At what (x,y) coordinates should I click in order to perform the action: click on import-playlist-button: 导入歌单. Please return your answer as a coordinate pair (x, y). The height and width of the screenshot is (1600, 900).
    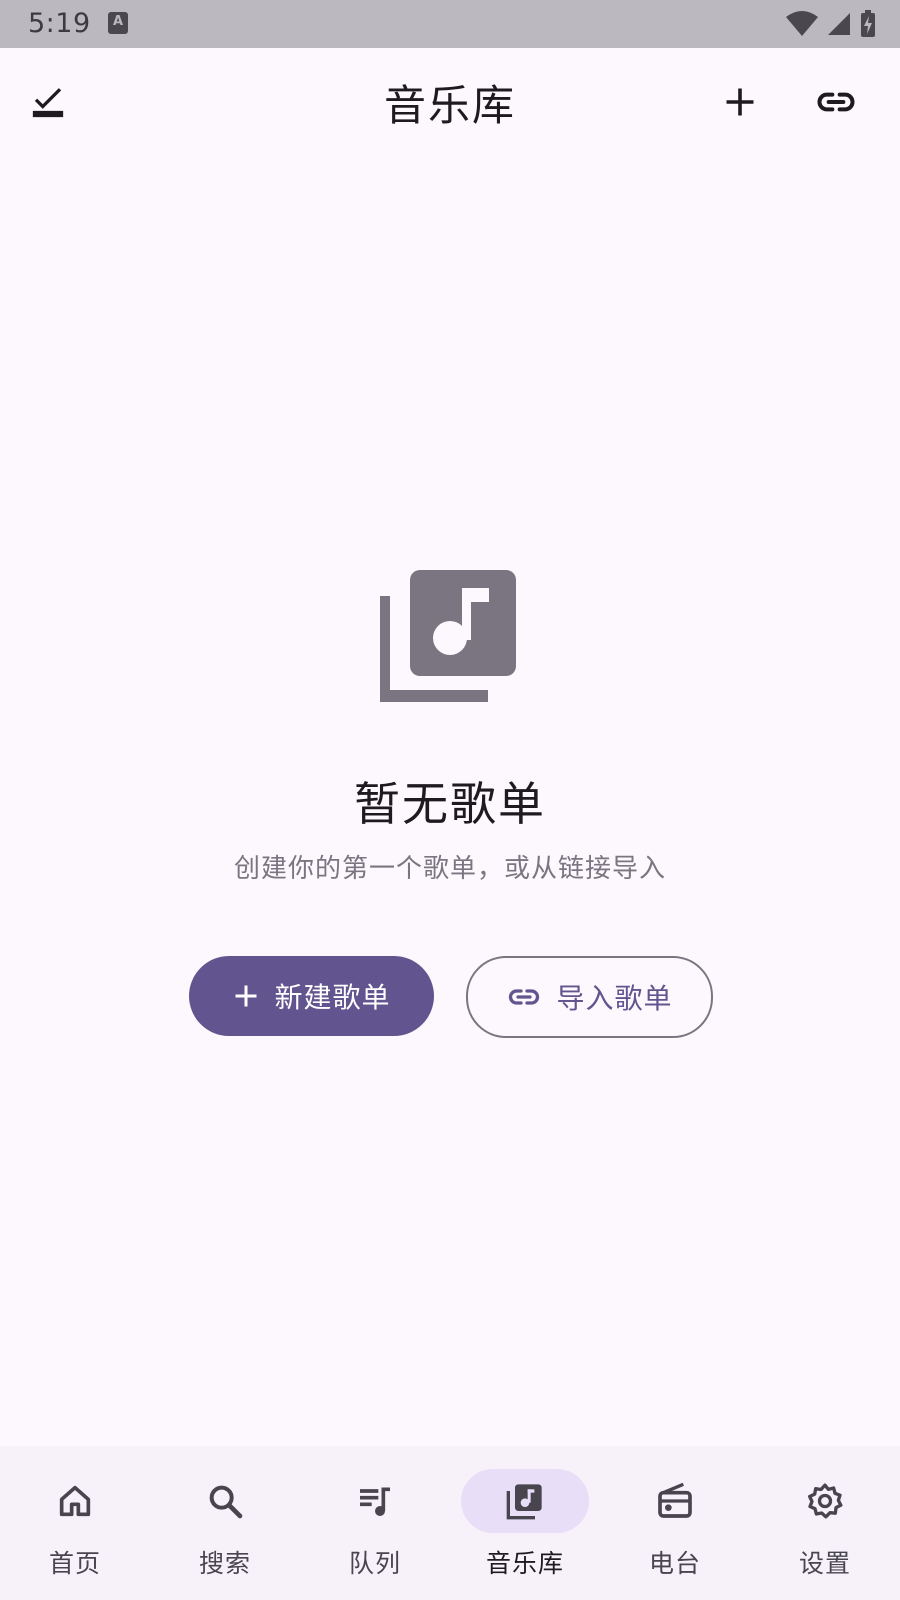
    Looking at the image, I should click on (589, 997).